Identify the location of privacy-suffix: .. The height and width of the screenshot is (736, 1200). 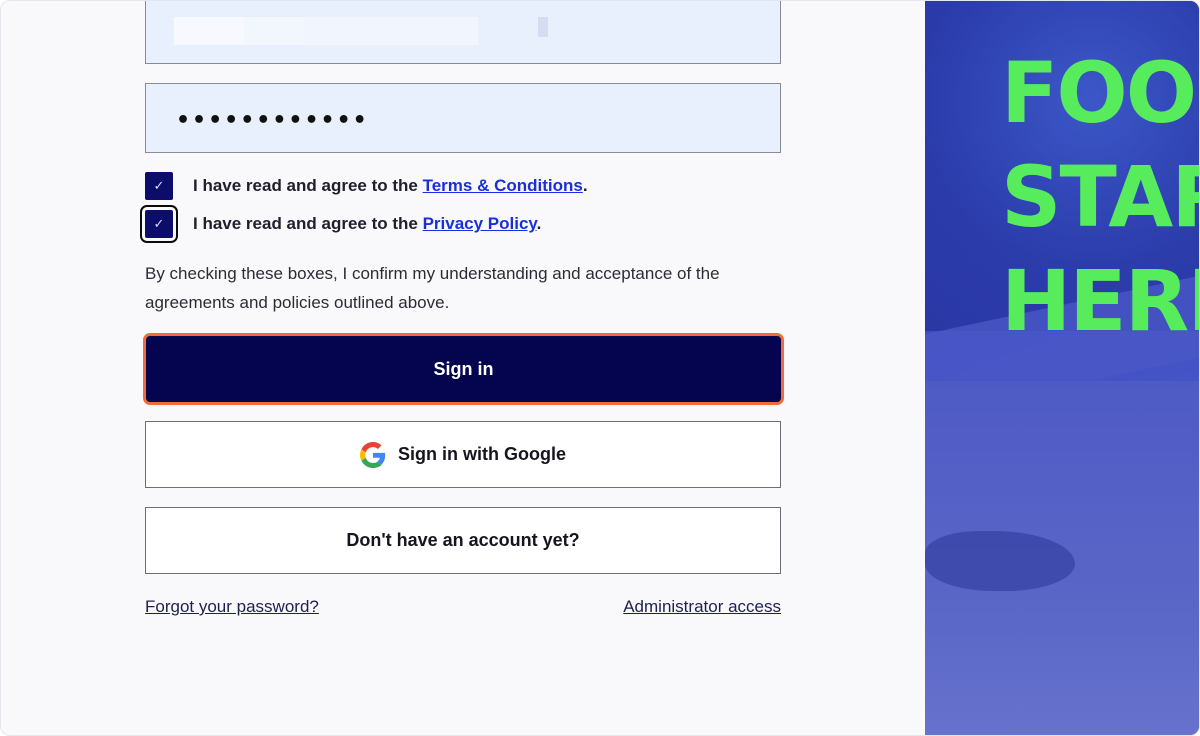
(539, 223).